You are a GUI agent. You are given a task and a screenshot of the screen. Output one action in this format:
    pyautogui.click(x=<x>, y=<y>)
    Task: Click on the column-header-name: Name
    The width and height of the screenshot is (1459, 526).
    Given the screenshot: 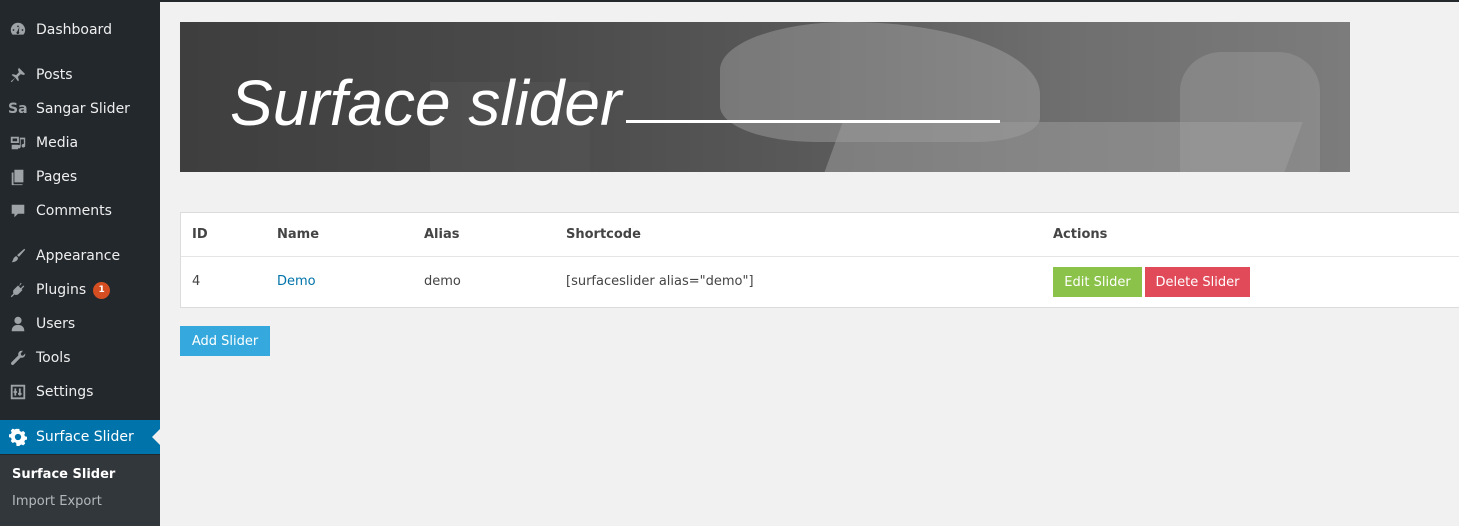 What is the action you would take?
    pyautogui.click(x=298, y=234)
    